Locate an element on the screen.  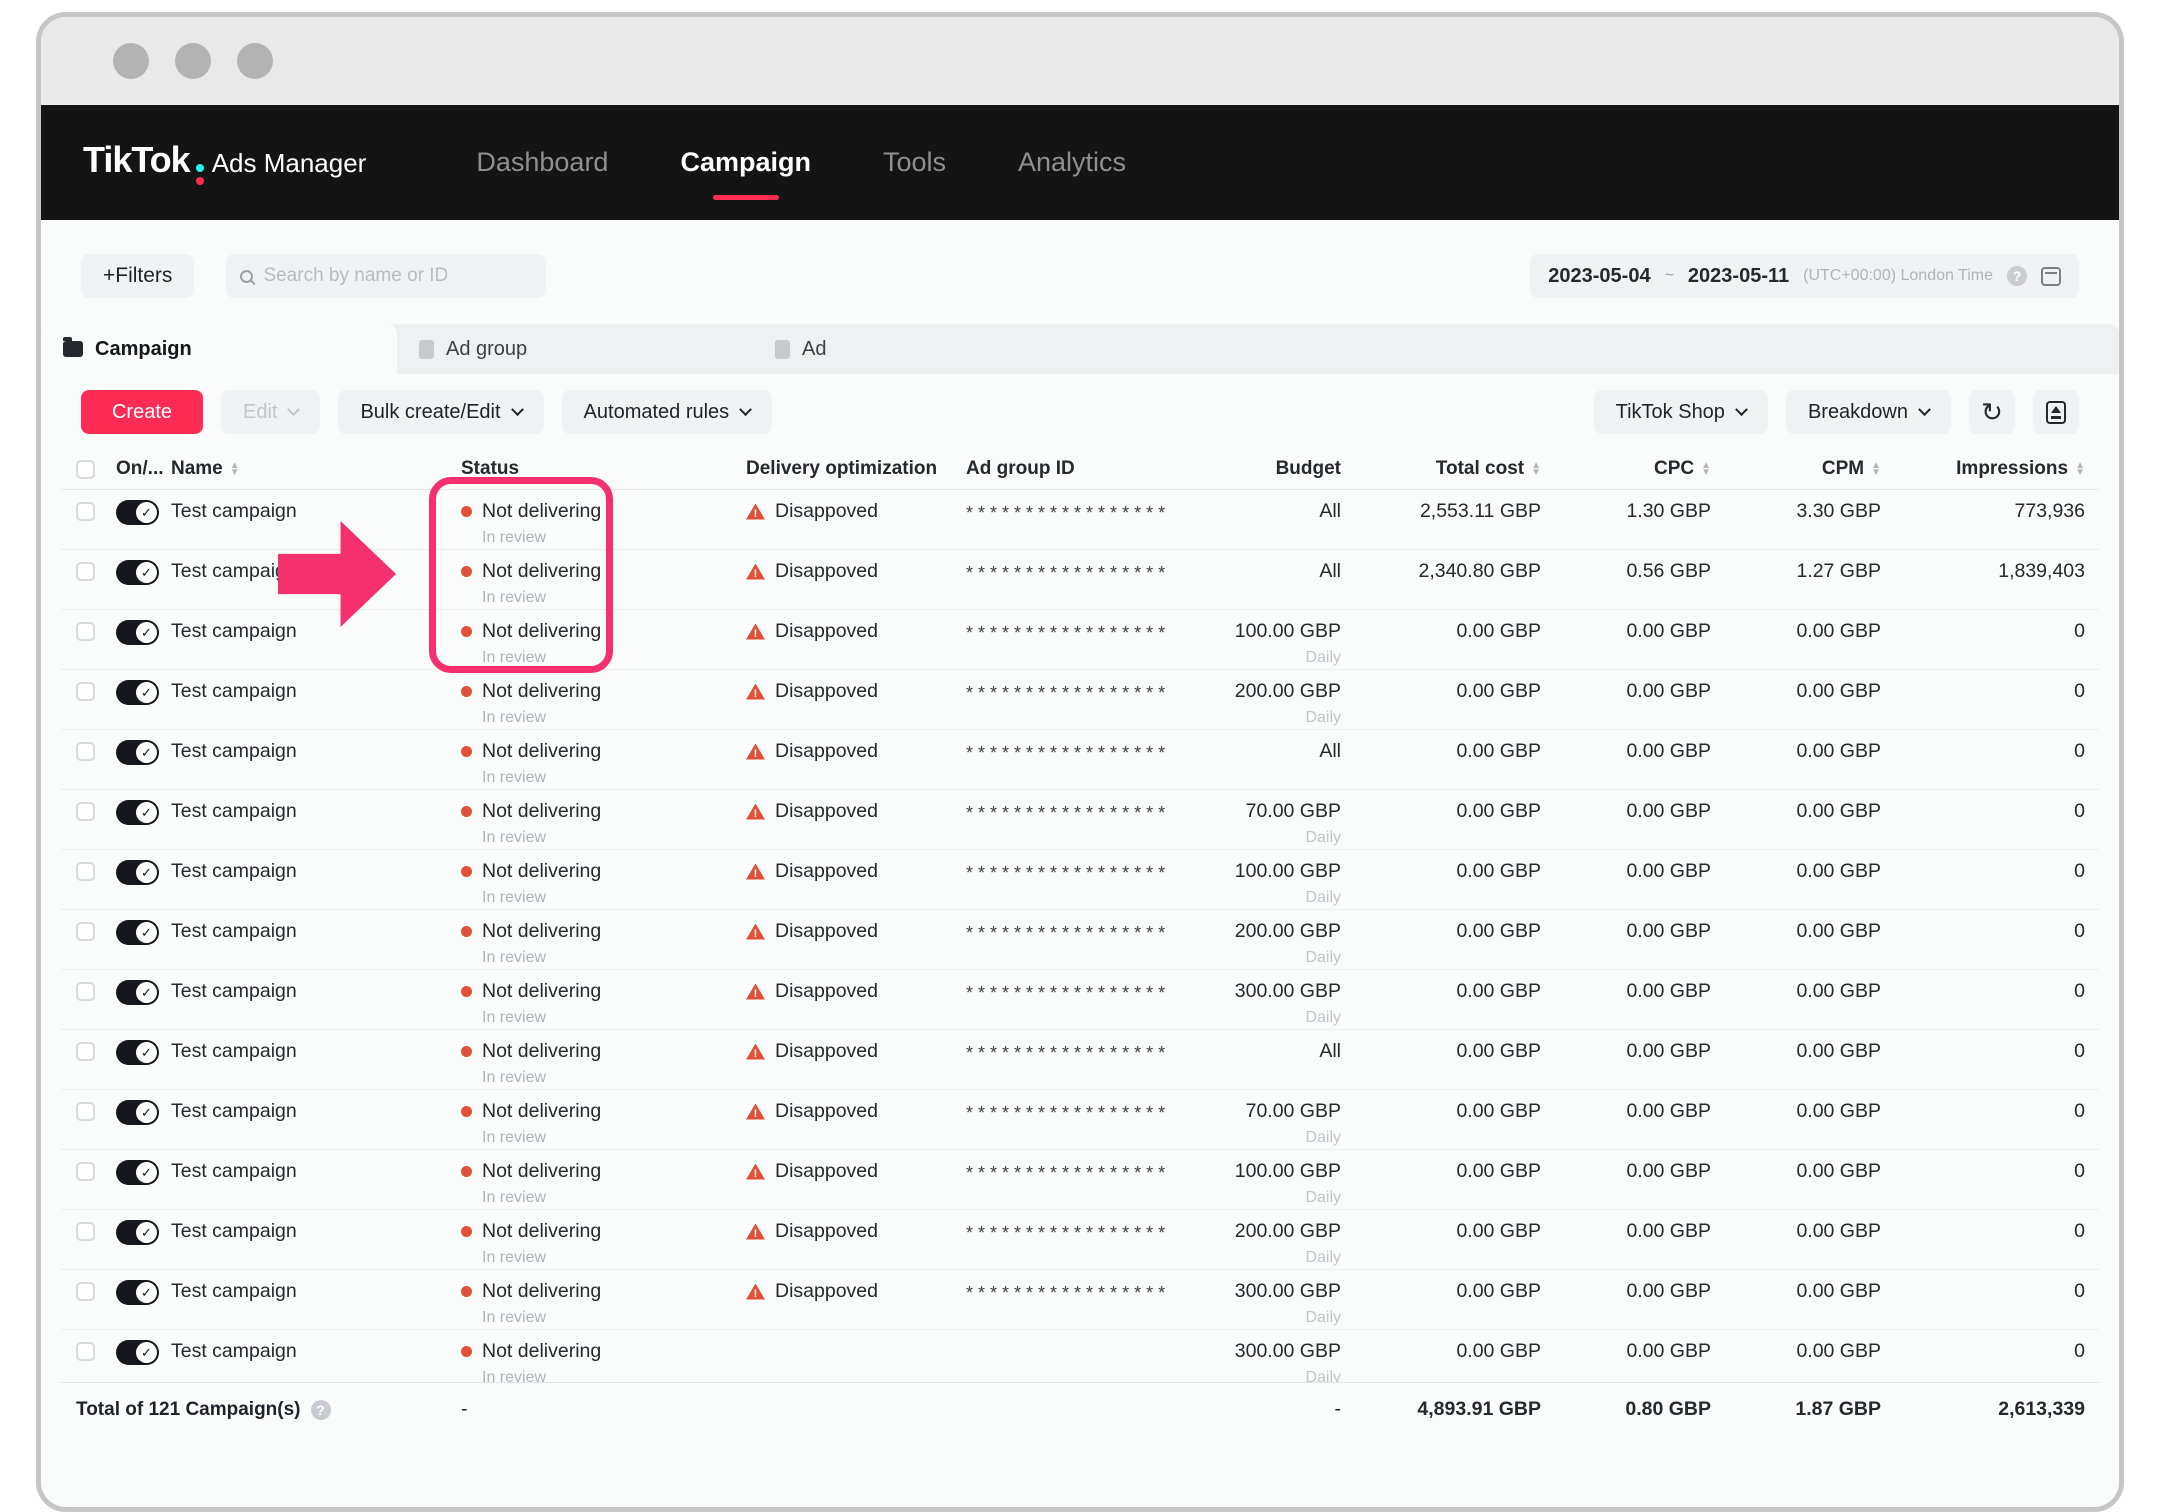
tiktok-logo: TikTok Ads Manager is located at coordinates (224, 163).